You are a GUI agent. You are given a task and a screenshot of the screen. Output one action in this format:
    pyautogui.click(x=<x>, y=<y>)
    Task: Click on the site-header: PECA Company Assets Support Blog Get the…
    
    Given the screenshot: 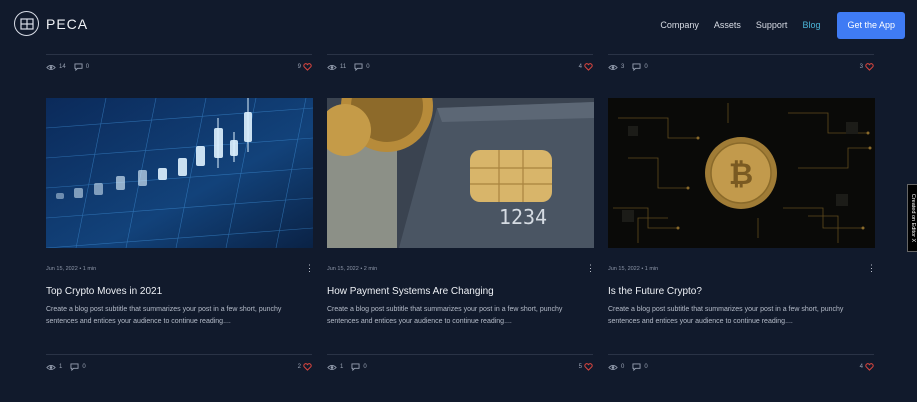 What is the action you would take?
    pyautogui.click(x=458, y=25)
    